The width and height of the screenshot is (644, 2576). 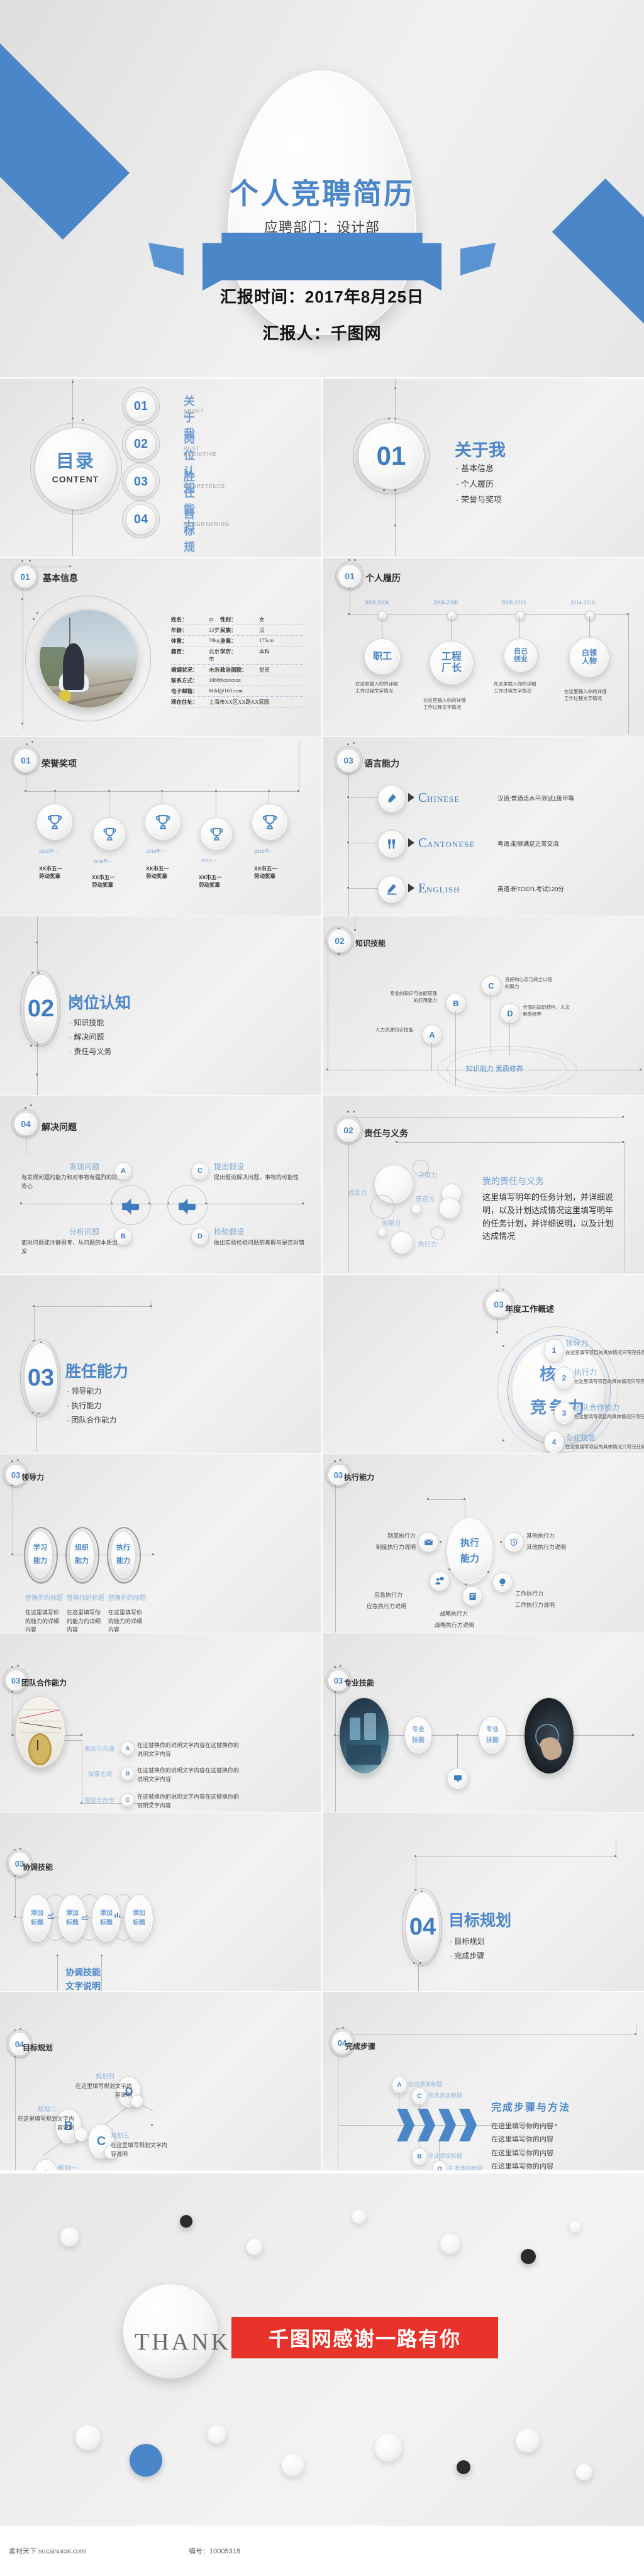 What do you see at coordinates (492, 1735) in the screenshot?
I see `skills-pill-2: 专业 技能` at bounding box center [492, 1735].